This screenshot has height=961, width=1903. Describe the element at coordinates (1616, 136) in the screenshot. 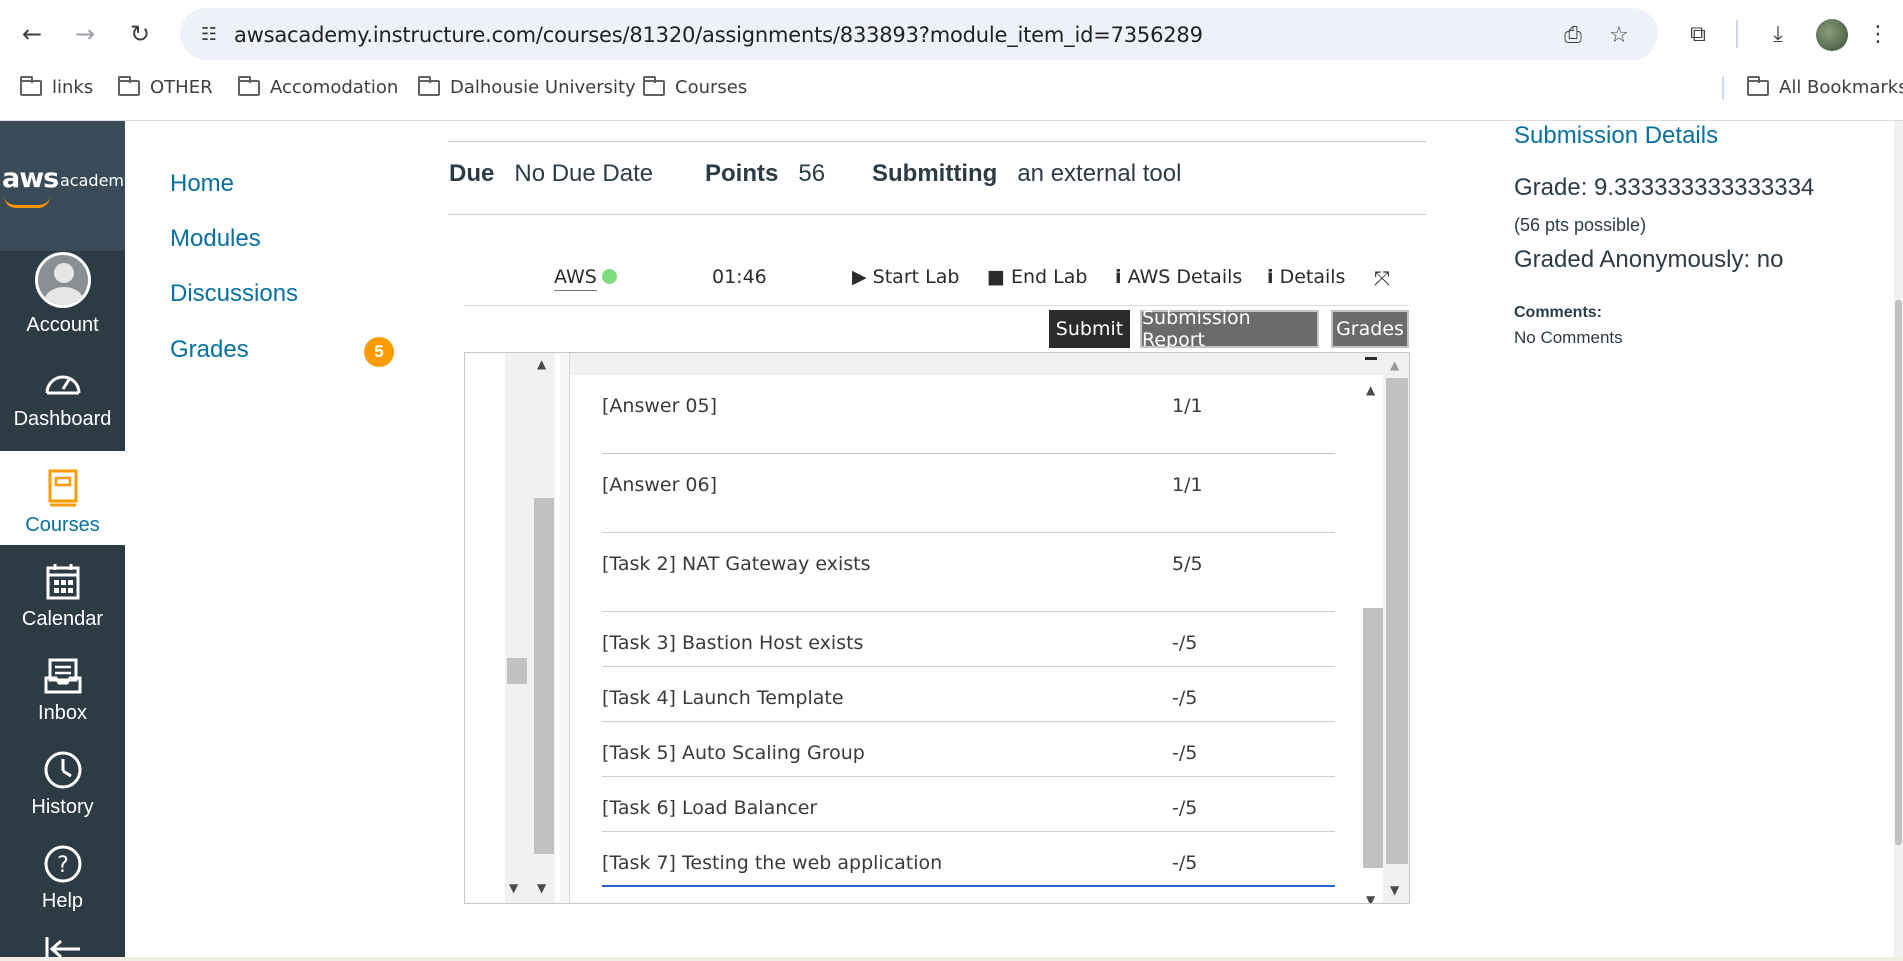

I see `submission-details-link: Submission Details` at that location.